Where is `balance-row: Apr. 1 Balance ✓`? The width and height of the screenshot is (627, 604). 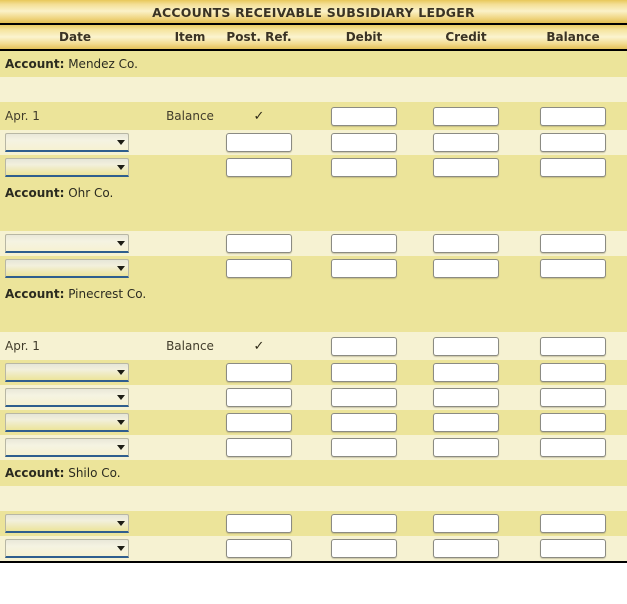
balance-row: Apr. 1 Balance ✓ is located at coordinates (313, 116).